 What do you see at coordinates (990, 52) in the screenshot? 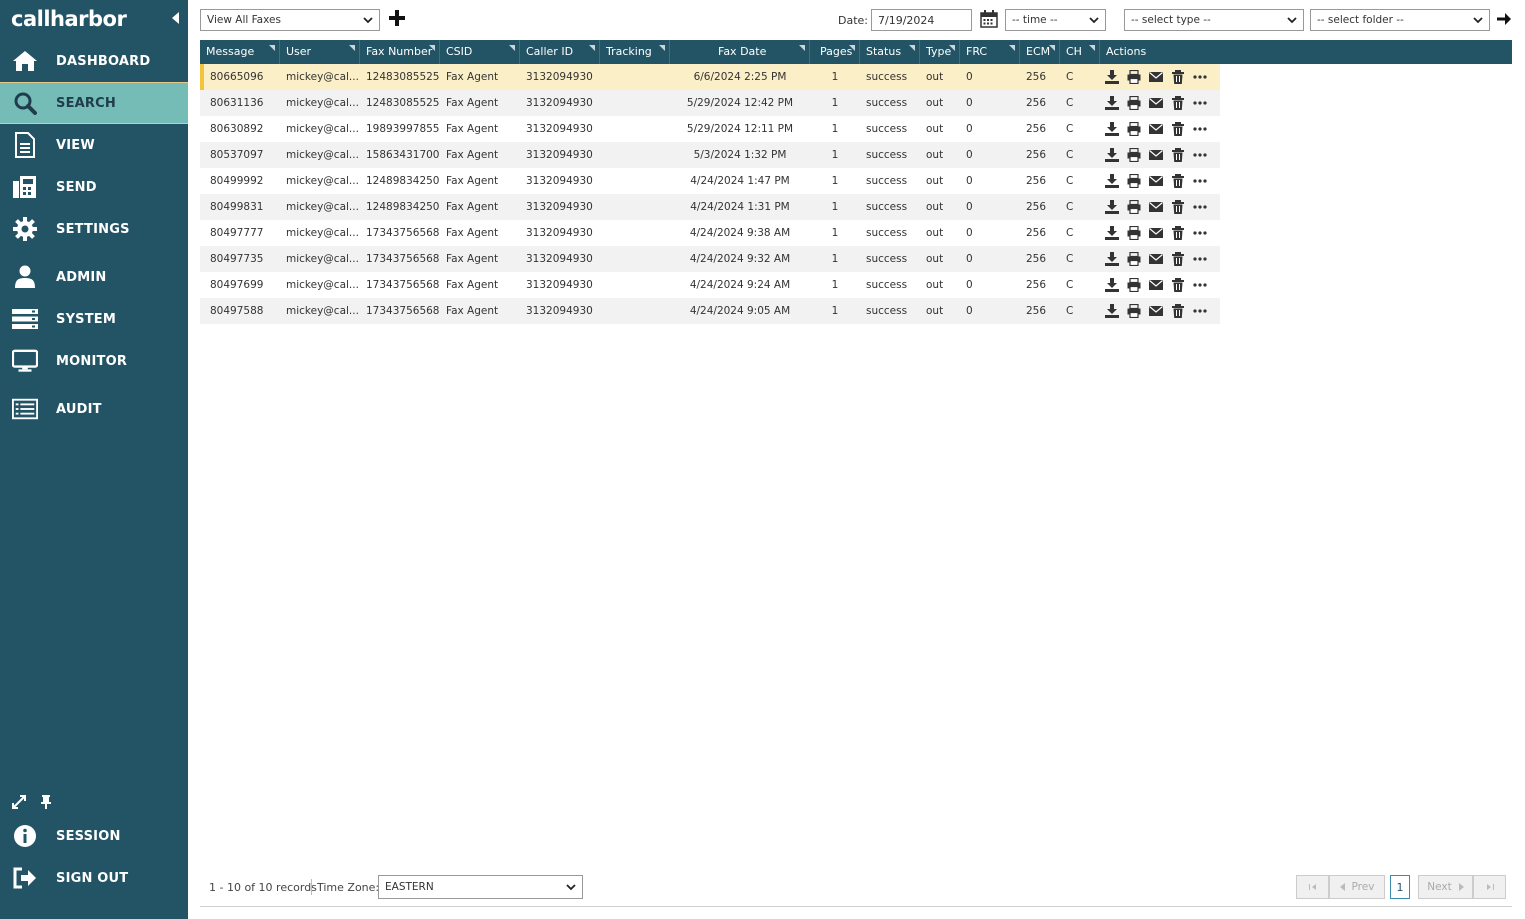
I see `column-header-frc: FRC` at bounding box center [990, 52].